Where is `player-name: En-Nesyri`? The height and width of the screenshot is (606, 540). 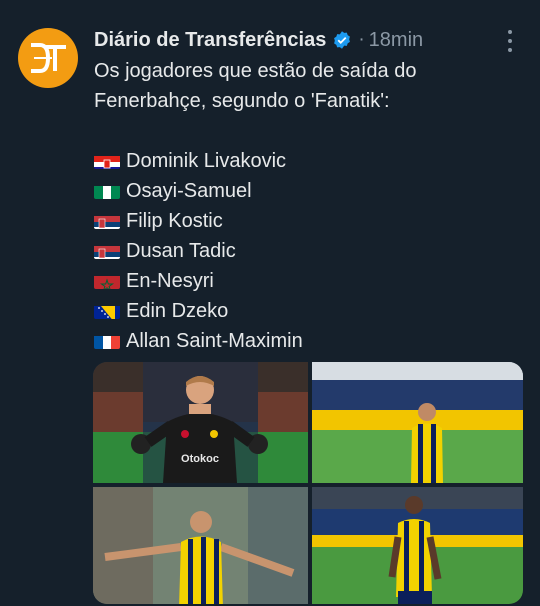
player-name: En-Nesyri is located at coordinates (170, 281).